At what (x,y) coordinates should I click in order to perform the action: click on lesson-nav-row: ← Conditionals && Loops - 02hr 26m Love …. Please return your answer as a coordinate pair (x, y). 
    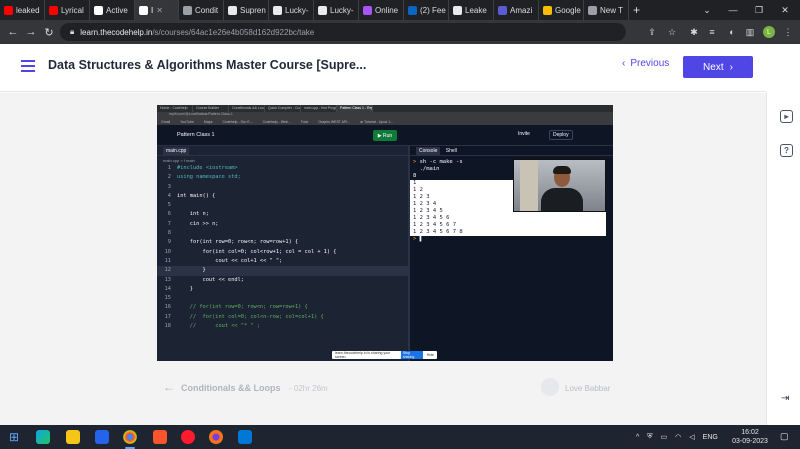
    Looking at the image, I should click on (385, 388).